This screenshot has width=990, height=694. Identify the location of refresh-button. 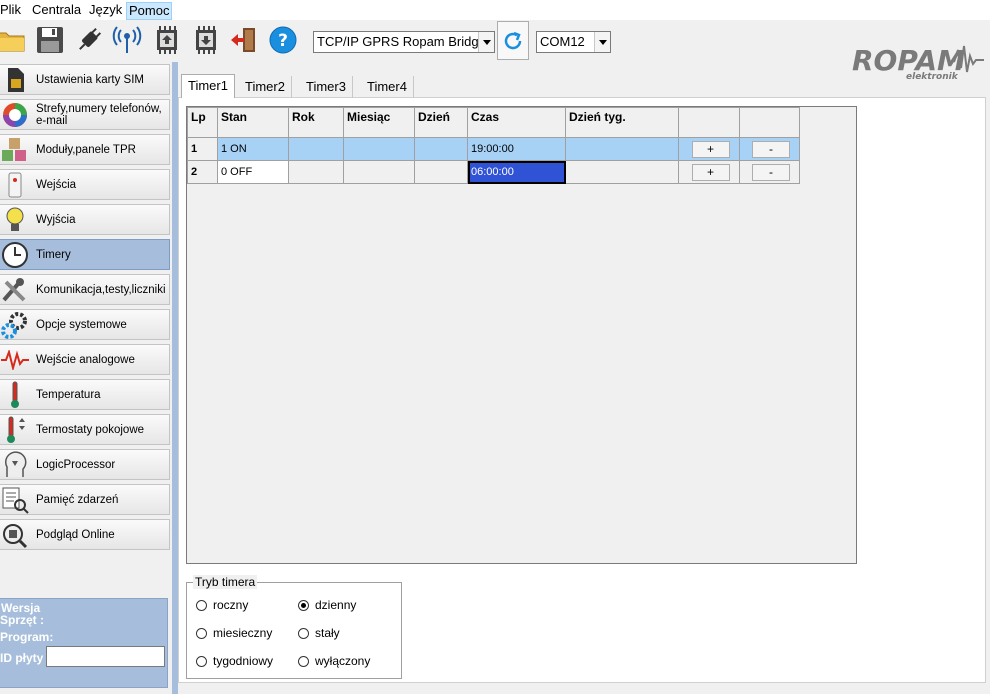
(513, 40).